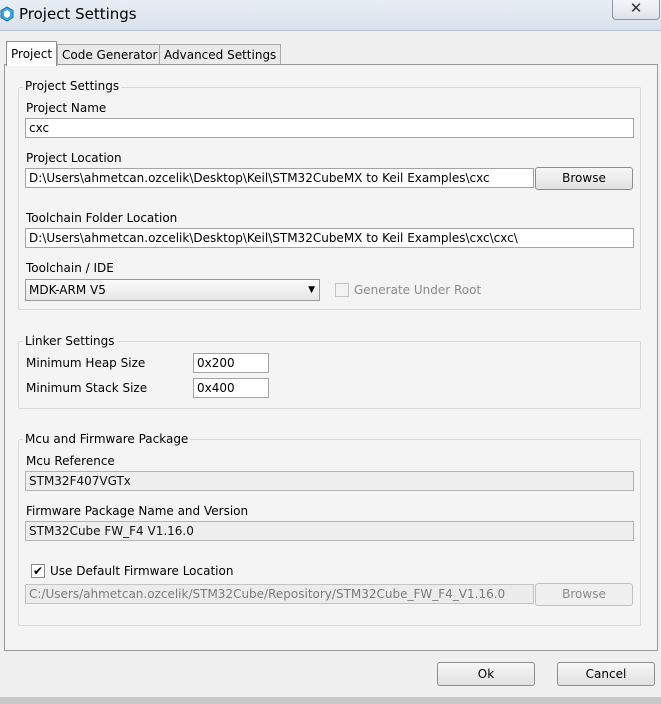 The height and width of the screenshot is (704, 661). Describe the element at coordinates (70, 341) in the screenshot. I see `linker-settings-title: Linker Settings` at that location.